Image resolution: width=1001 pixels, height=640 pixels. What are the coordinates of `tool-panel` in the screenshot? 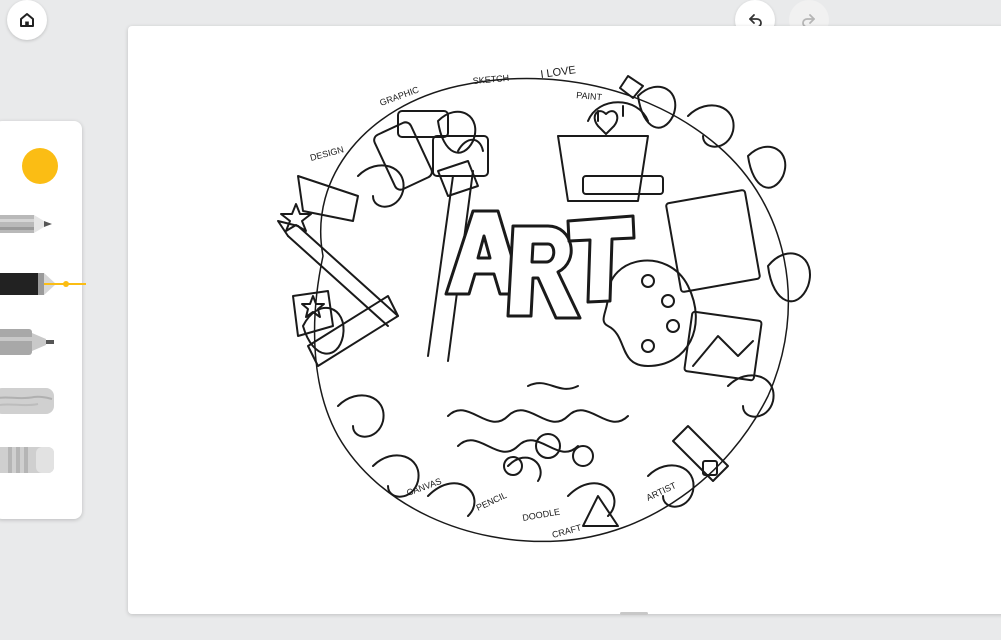 It's located at (43, 320).